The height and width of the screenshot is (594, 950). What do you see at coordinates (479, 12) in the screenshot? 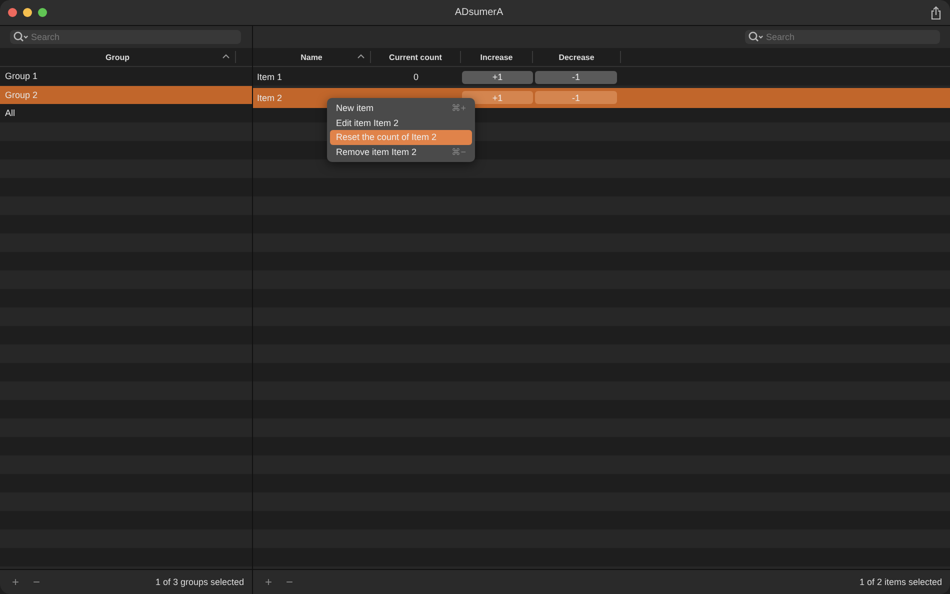
I see `window-title: ADsumerA` at bounding box center [479, 12].